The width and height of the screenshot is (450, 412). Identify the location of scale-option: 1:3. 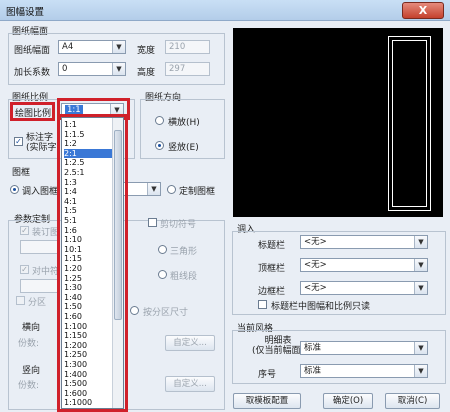
(70, 182).